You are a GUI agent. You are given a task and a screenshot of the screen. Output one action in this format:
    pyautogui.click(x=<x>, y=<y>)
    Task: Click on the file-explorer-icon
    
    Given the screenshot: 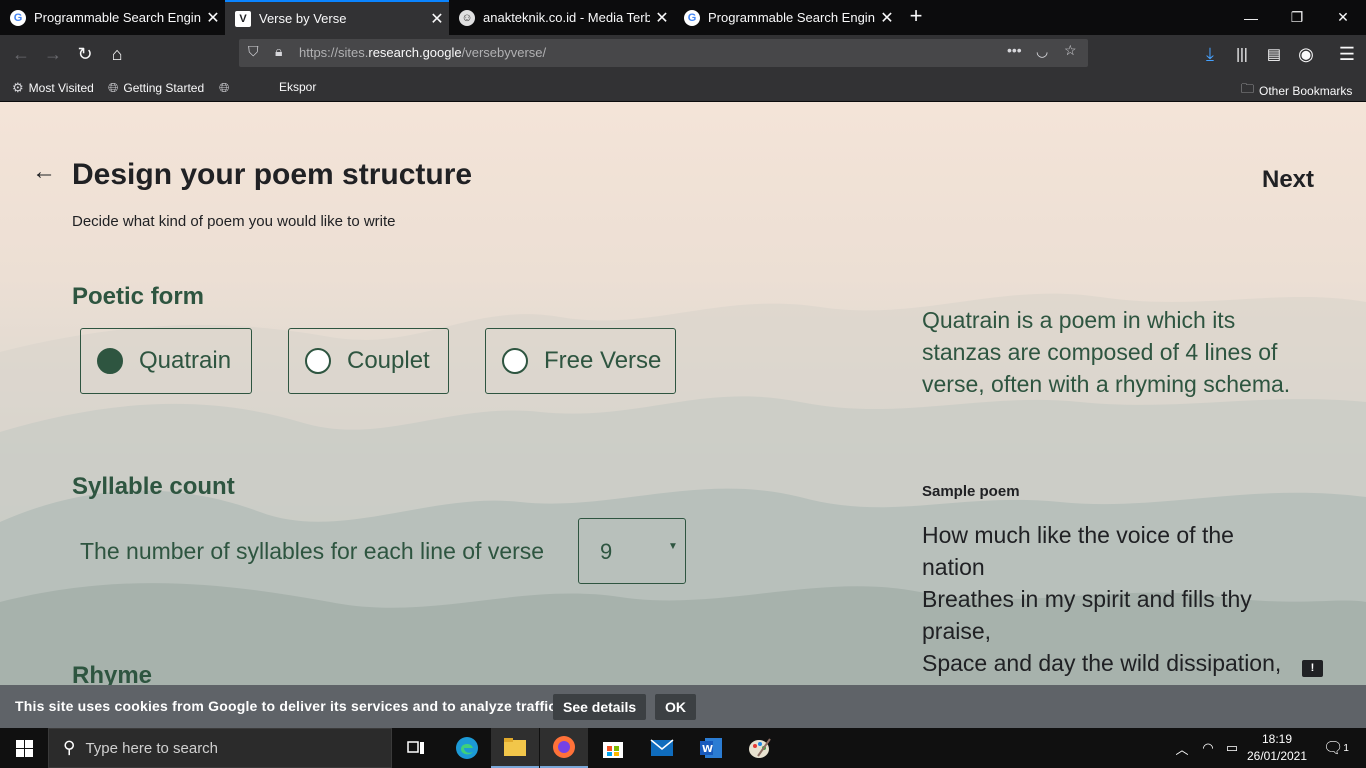 What is the action you would take?
    pyautogui.click(x=515, y=748)
    